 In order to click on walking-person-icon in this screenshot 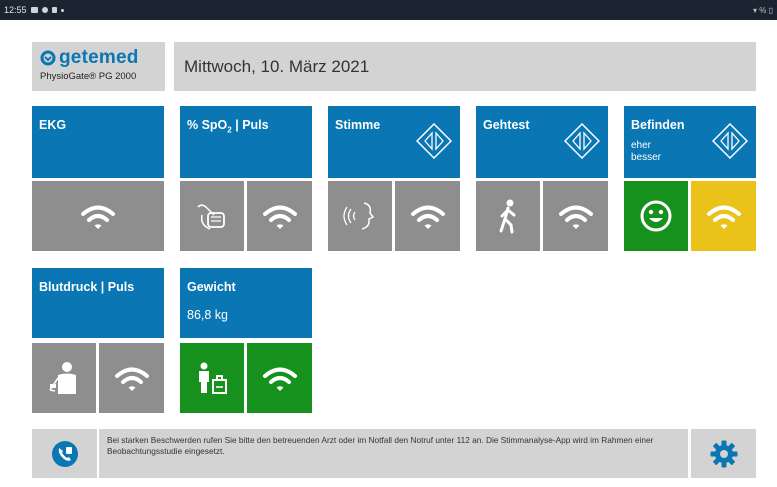, I will do `click(507, 216)`.